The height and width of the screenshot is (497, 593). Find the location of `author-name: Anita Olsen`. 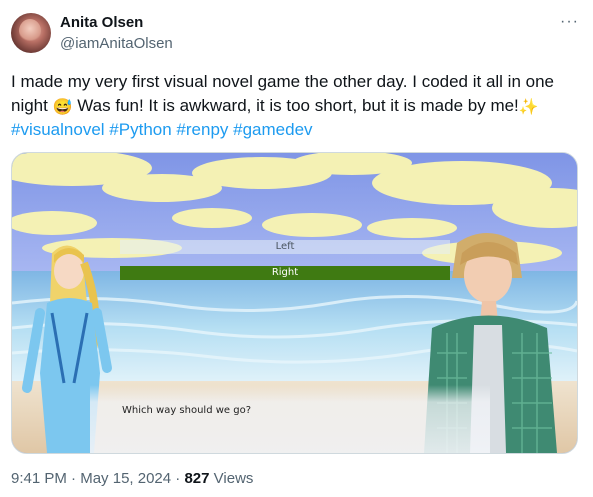

author-name: Anita Olsen is located at coordinates (101, 22).